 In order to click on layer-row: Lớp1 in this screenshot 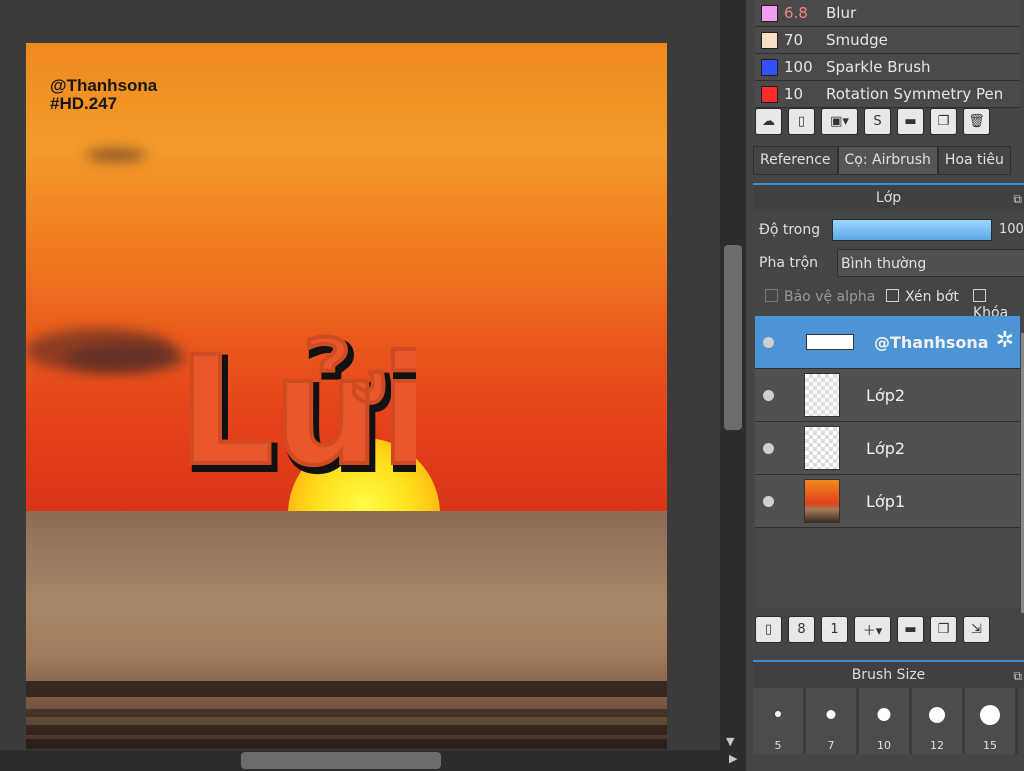, I will do `click(887, 501)`.